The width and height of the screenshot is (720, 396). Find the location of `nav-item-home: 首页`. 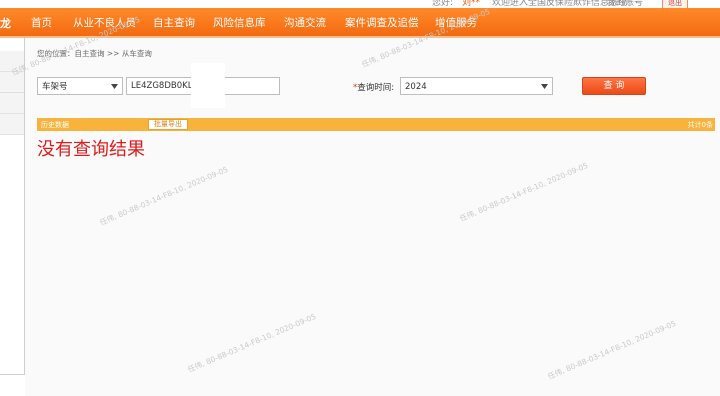

nav-item-home: 首页 is located at coordinates (41, 22).